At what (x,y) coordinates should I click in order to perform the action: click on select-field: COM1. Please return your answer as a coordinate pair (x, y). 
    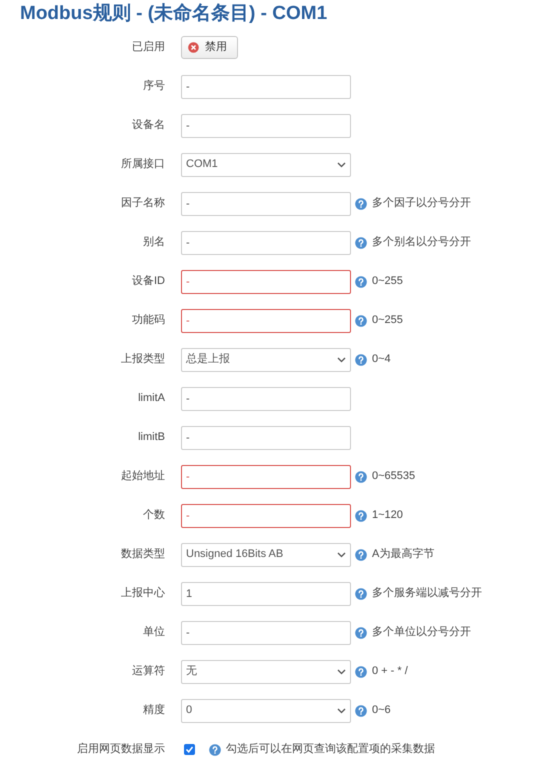
    Looking at the image, I should click on (266, 164).